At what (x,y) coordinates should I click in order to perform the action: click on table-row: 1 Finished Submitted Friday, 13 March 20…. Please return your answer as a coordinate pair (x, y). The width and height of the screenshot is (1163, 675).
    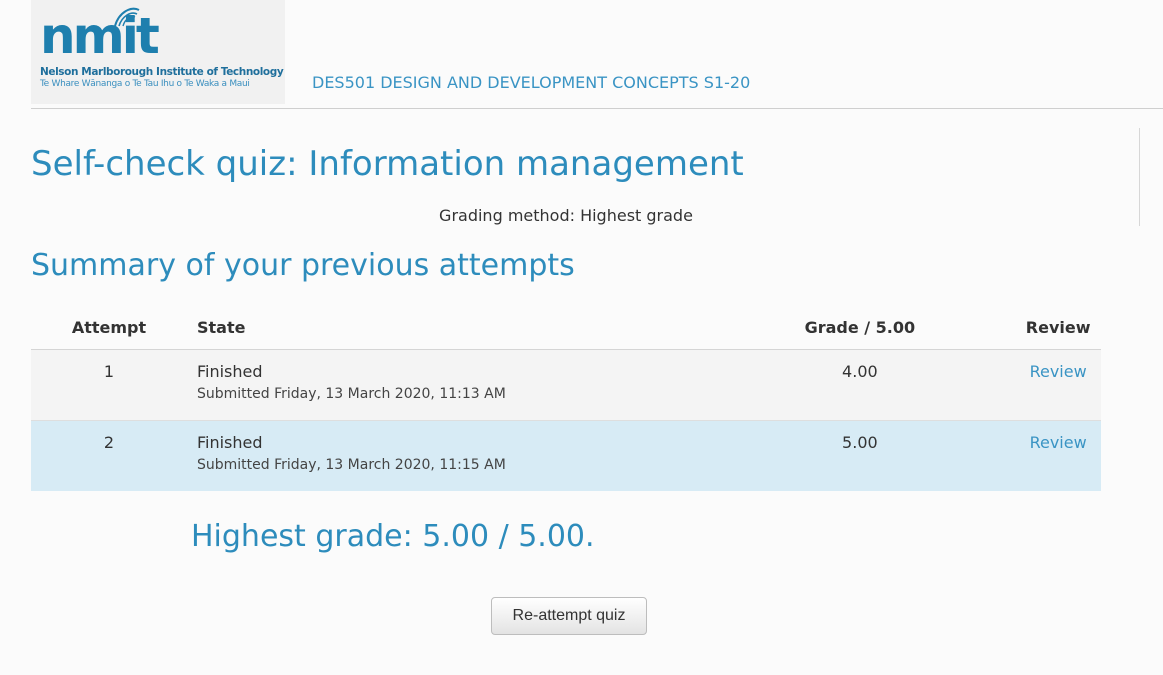
    Looking at the image, I should click on (566, 385).